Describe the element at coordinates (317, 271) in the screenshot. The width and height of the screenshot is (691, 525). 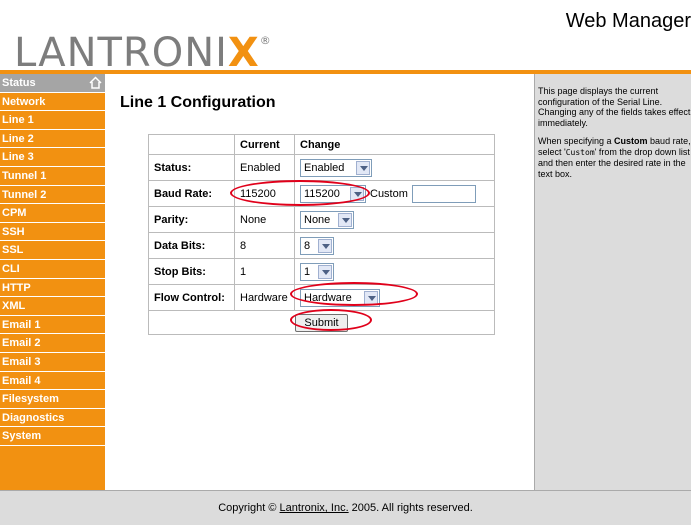
I see `stop-bits-select: 1` at that location.